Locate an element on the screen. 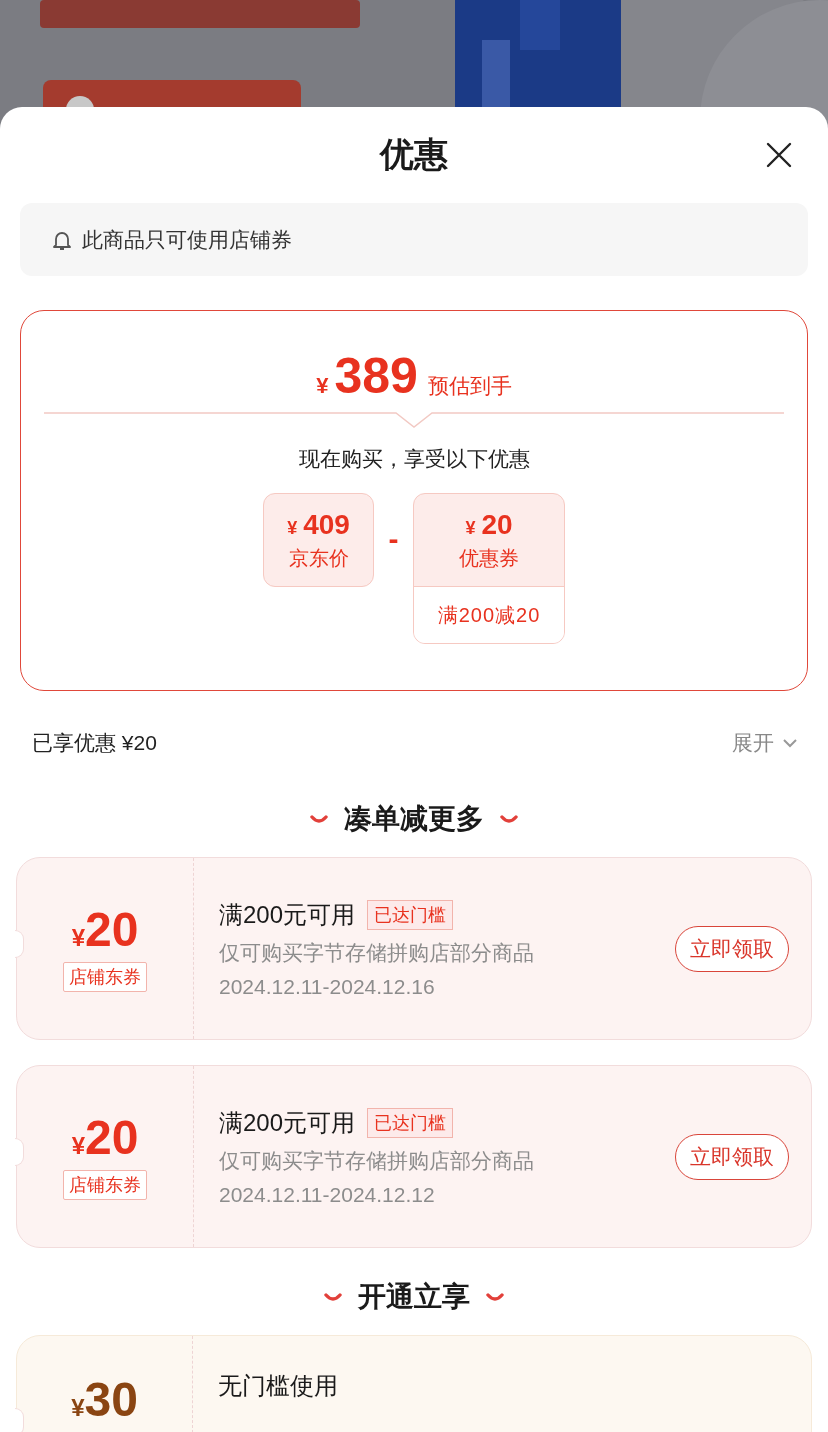 The width and height of the screenshot is (828, 1432). summary-subtitle: 现在购买，享受以下优惠 is located at coordinates (414, 459).